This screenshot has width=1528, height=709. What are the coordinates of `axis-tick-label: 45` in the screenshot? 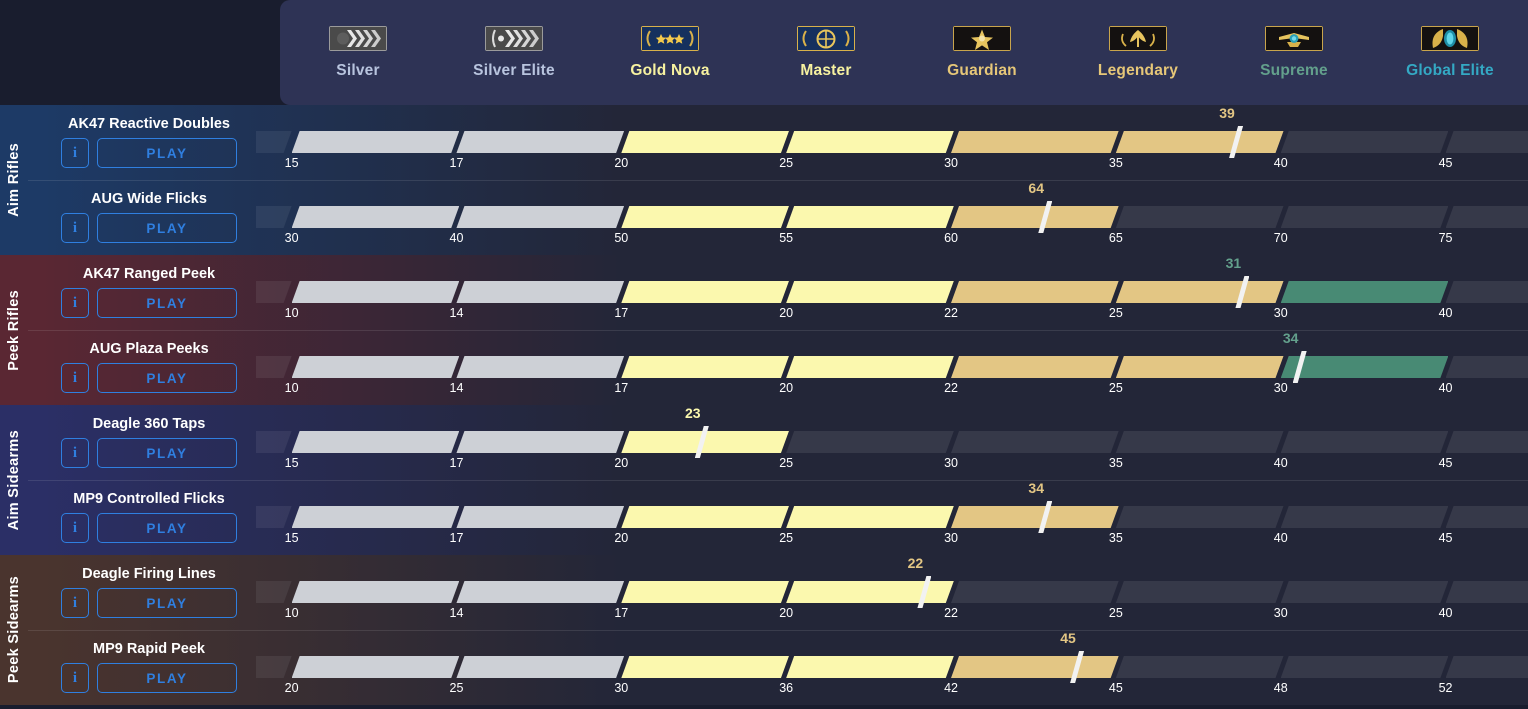 It's located at (1115, 688).